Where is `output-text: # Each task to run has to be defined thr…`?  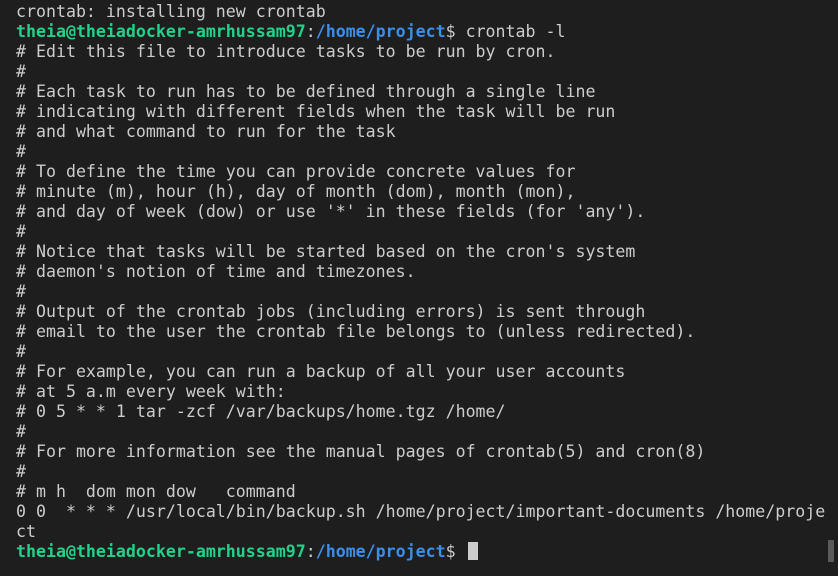
output-text: # Each task to run has to be defined thr… is located at coordinates (306, 91).